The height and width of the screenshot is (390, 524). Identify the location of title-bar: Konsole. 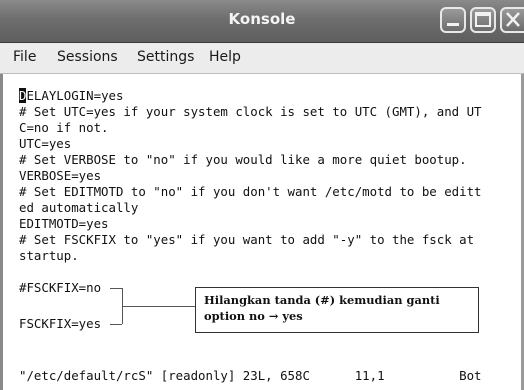
(262, 21).